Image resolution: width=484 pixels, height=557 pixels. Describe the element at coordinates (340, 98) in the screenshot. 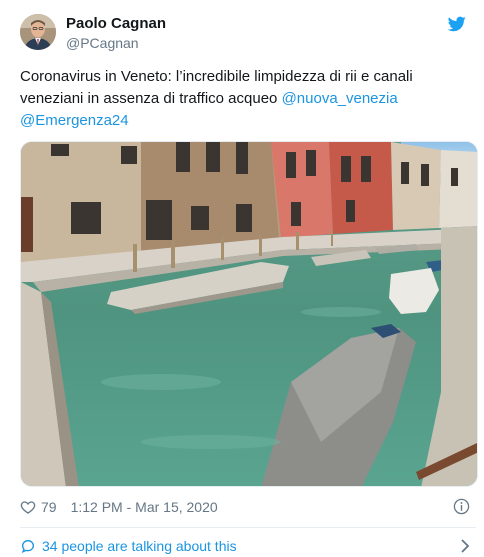

I see `mention-nuova-venezia: @nuova_venezia` at that location.